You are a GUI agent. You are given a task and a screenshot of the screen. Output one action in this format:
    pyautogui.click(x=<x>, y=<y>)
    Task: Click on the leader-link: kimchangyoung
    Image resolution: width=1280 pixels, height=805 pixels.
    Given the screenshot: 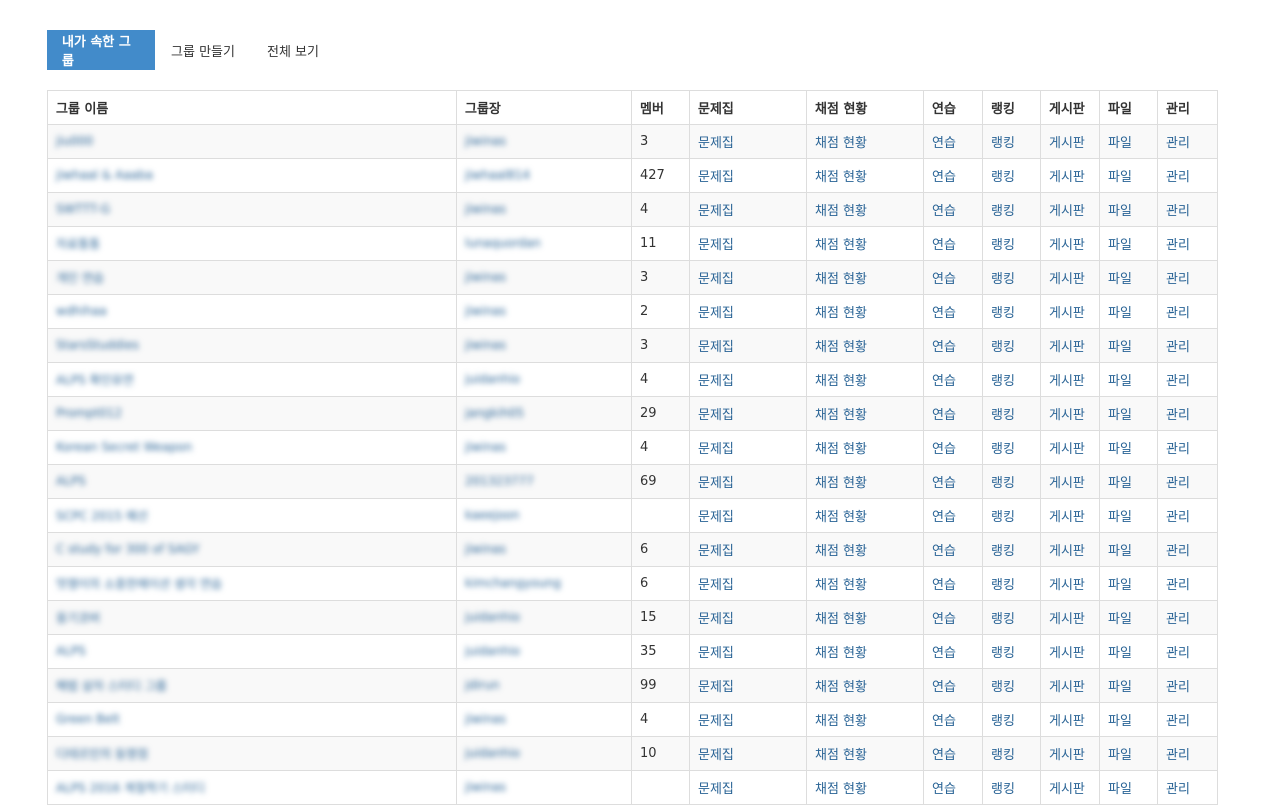 What is the action you would take?
    pyautogui.click(x=513, y=583)
    